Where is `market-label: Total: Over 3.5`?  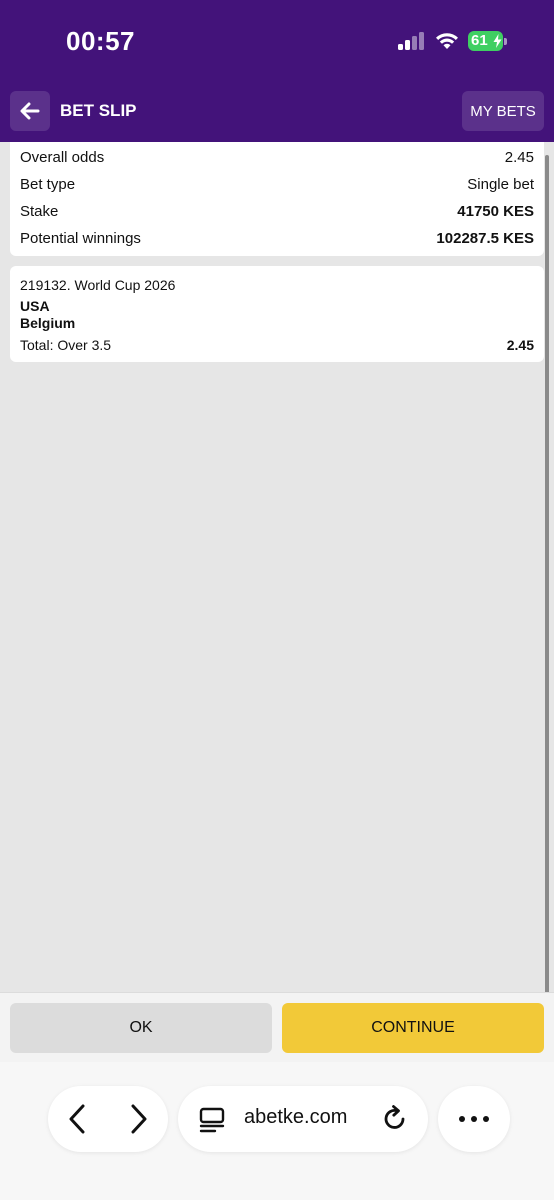 market-label: Total: Over 3.5 is located at coordinates (66, 345).